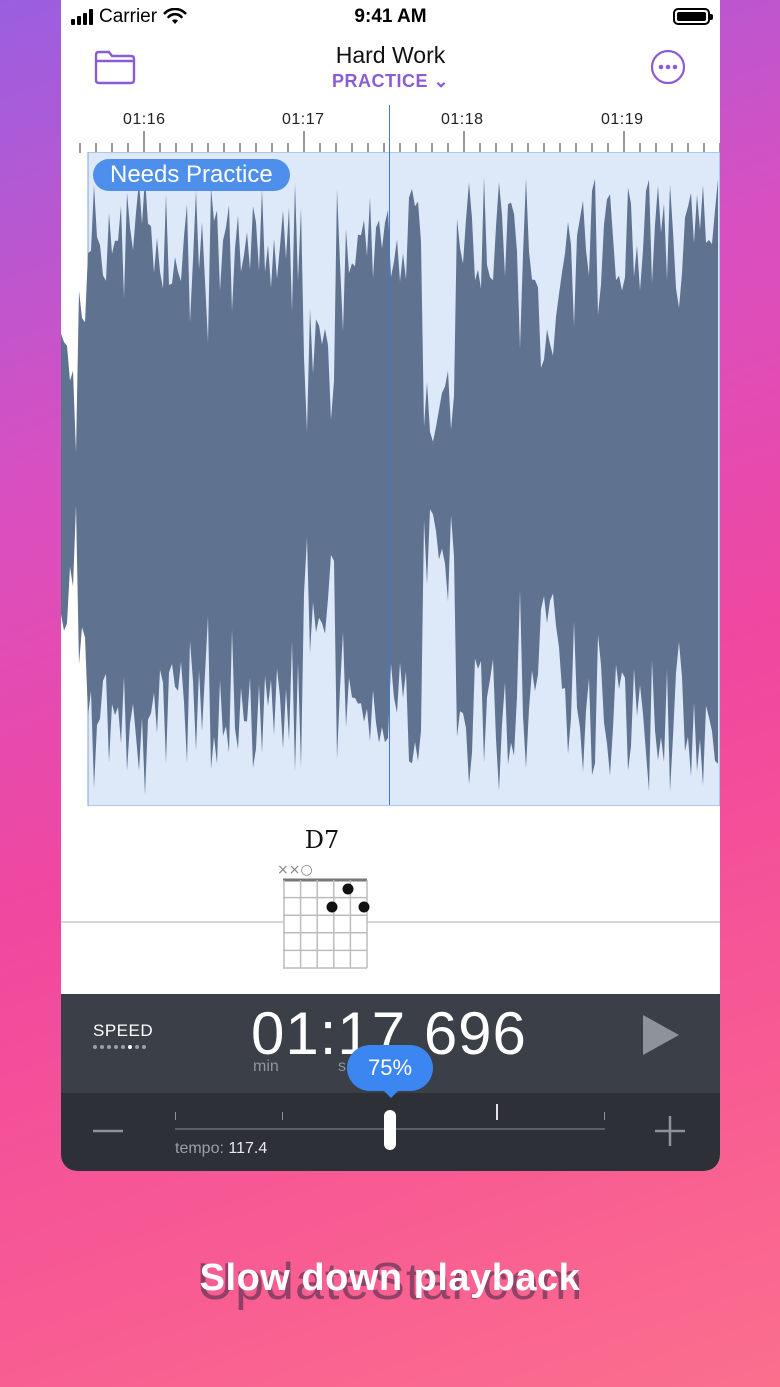 This screenshot has height=1387, width=780. What do you see at coordinates (295, 870) in the screenshot?
I see `open-string-markers: ××○` at bounding box center [295, 870].